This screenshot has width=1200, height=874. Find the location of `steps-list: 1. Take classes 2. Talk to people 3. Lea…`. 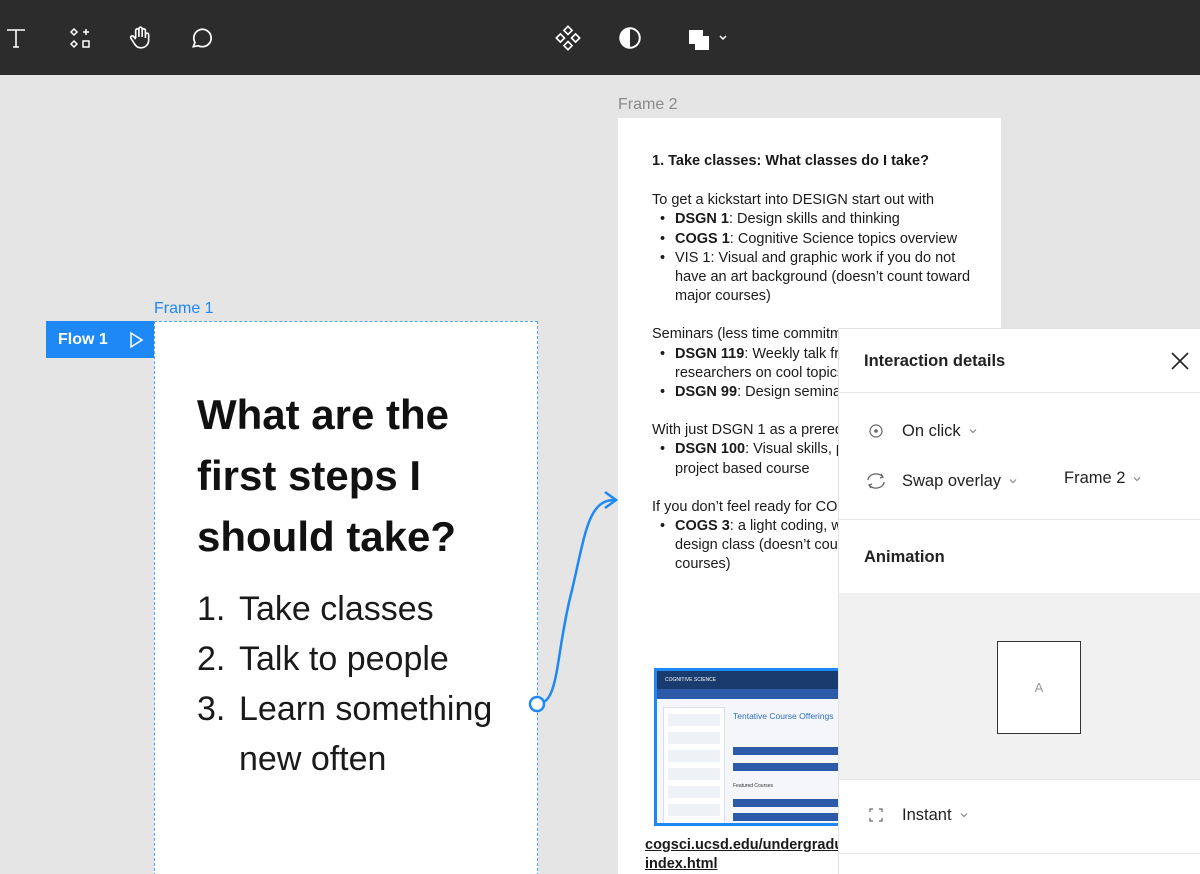

steps-list: 1. Take classes 2. Talk to people 3. Lea… is located at coordinates (357, 684).